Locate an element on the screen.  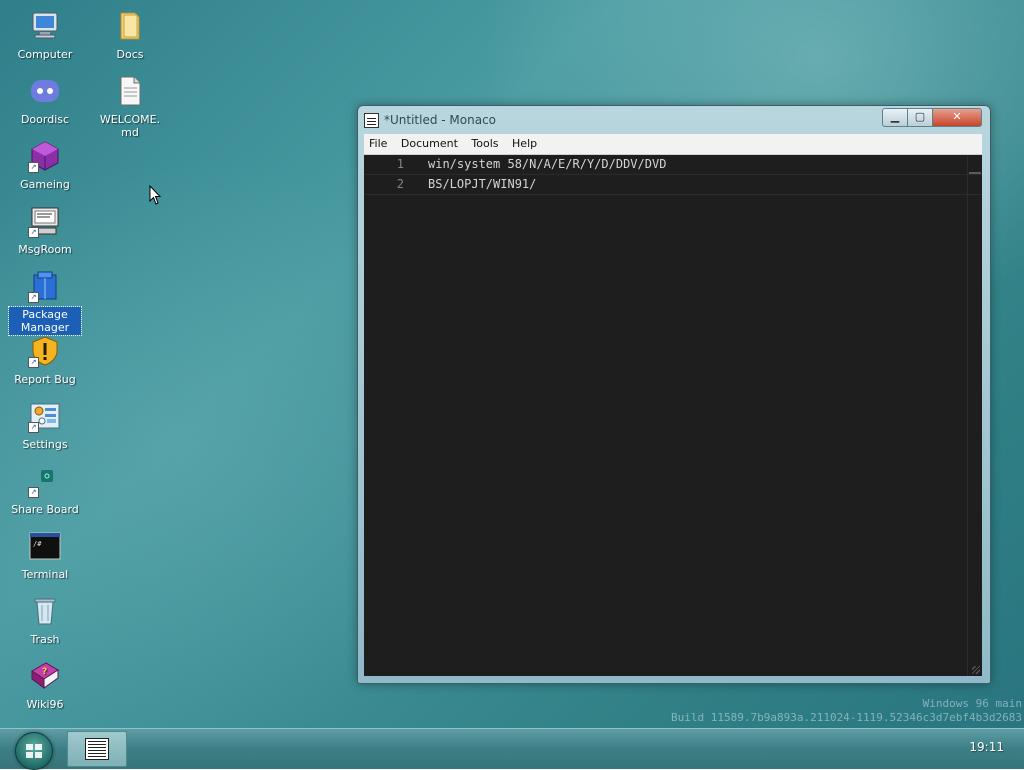
menu-document: Document is located at coordinates (429, 144).